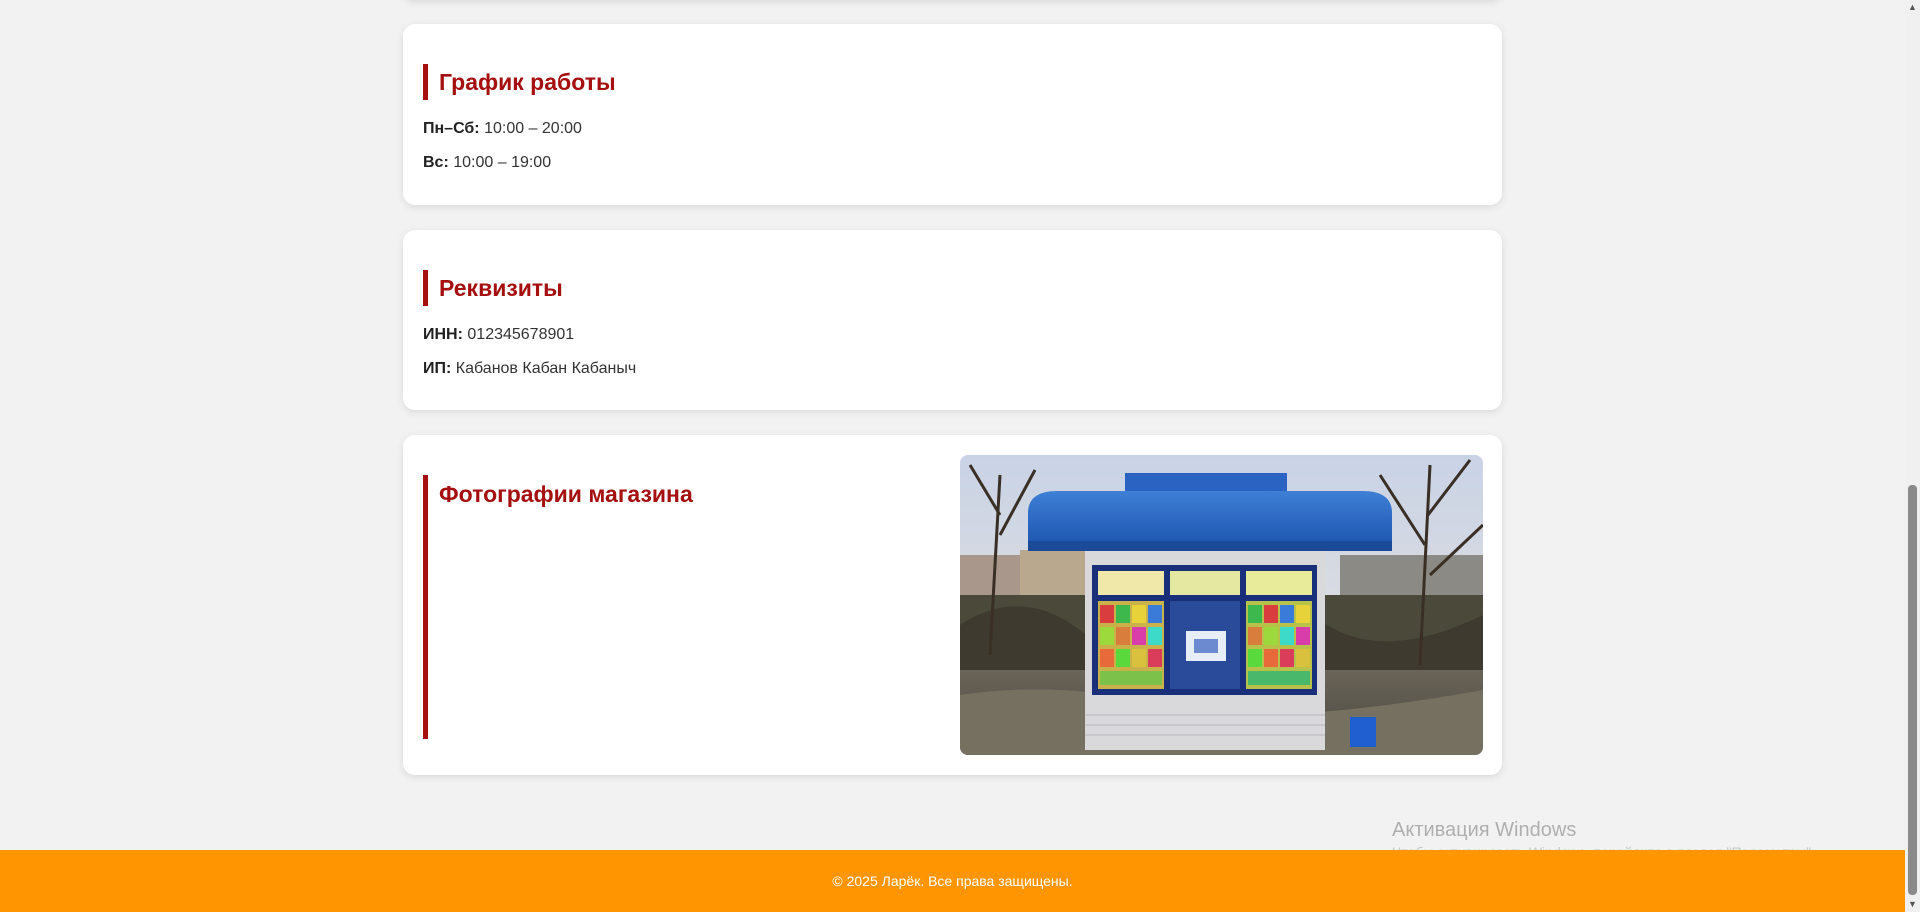 Image resolution: width=1920 pixels, height=912 pixels. I want to click on footer-copyright: © 2025 Ларёк. Все права защищены., so click(952, 881).